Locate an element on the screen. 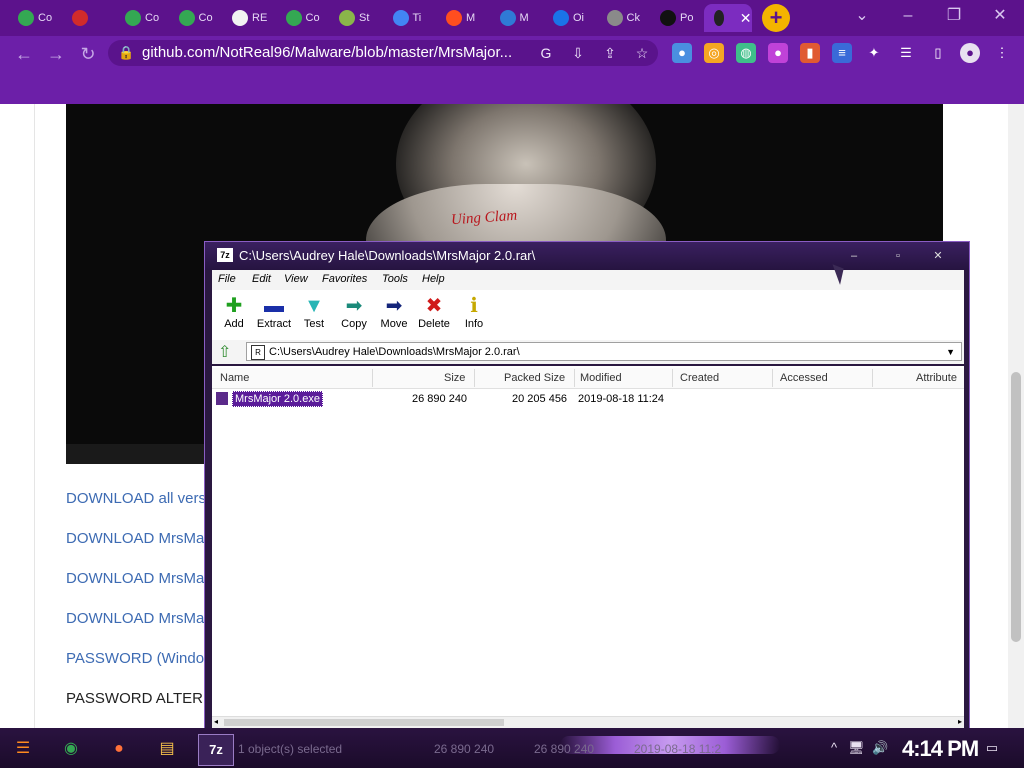 The width and height of the screenshot is (1024, 768). extension-ring-icon: ◎ is located at coordinates (714, 53).